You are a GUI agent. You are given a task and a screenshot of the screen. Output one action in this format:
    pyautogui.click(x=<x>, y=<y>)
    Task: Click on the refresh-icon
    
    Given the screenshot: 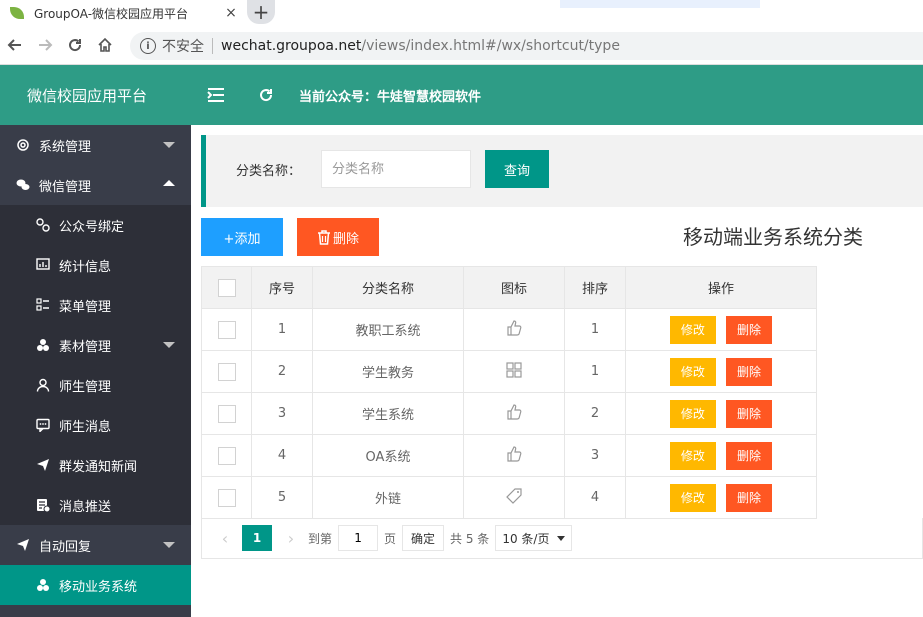 What is the action you would take?
    pyautogui.click(x=266, y=95)
    